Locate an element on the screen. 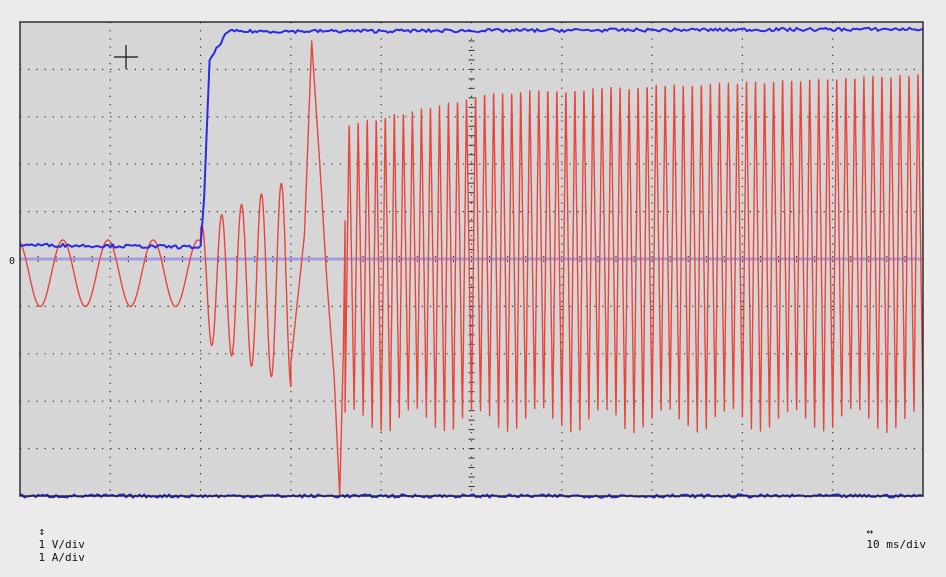 This screenshot has width=946, height=577. time-scale-readout: ↔ 10 ms/div is located at coordinates (883, 538).